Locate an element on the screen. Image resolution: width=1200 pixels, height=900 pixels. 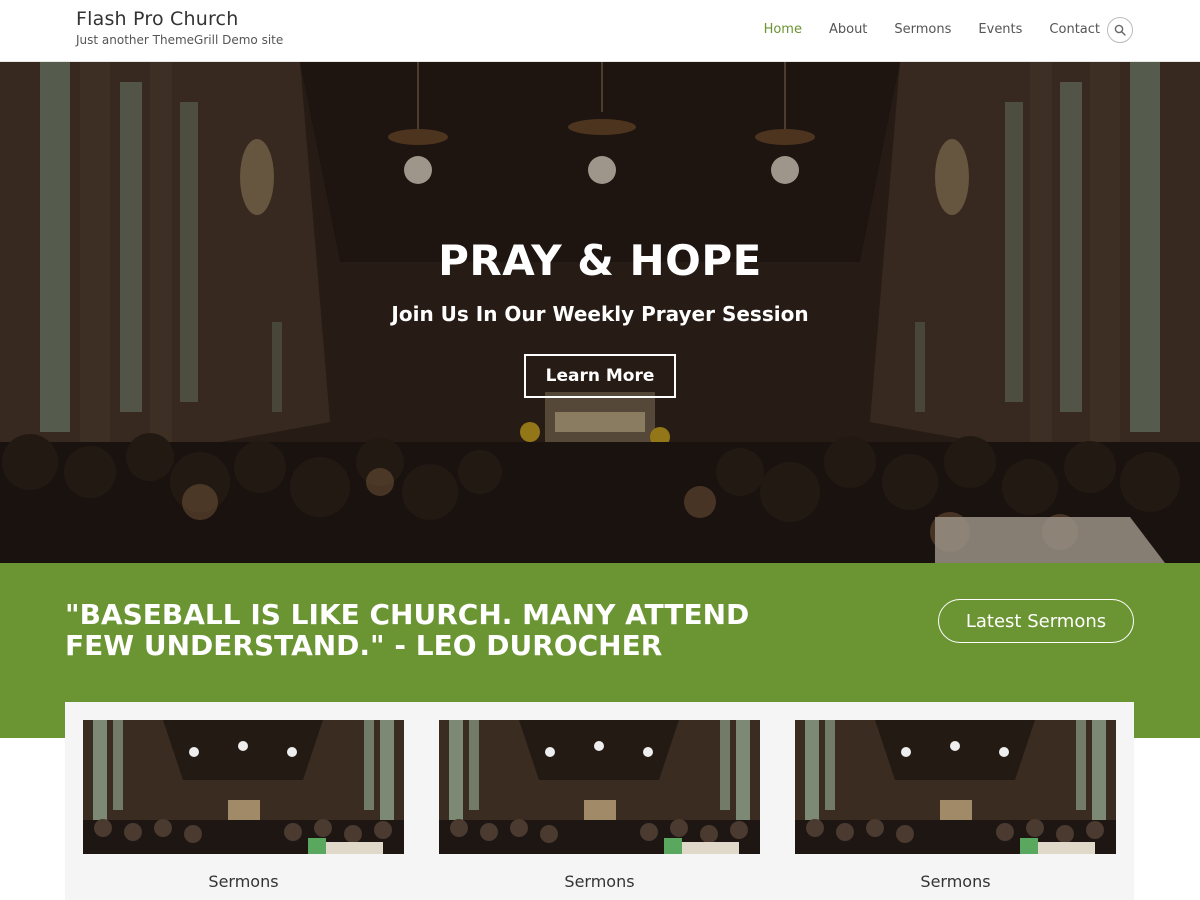
site-title: Flash Pro Church is located at coordinates (157, 19).